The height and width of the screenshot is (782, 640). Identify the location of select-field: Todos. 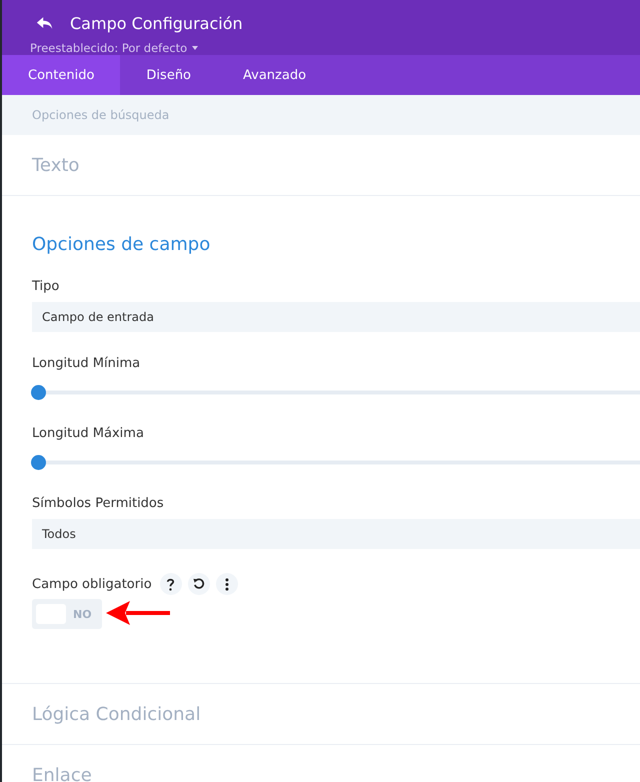
(336, 534).